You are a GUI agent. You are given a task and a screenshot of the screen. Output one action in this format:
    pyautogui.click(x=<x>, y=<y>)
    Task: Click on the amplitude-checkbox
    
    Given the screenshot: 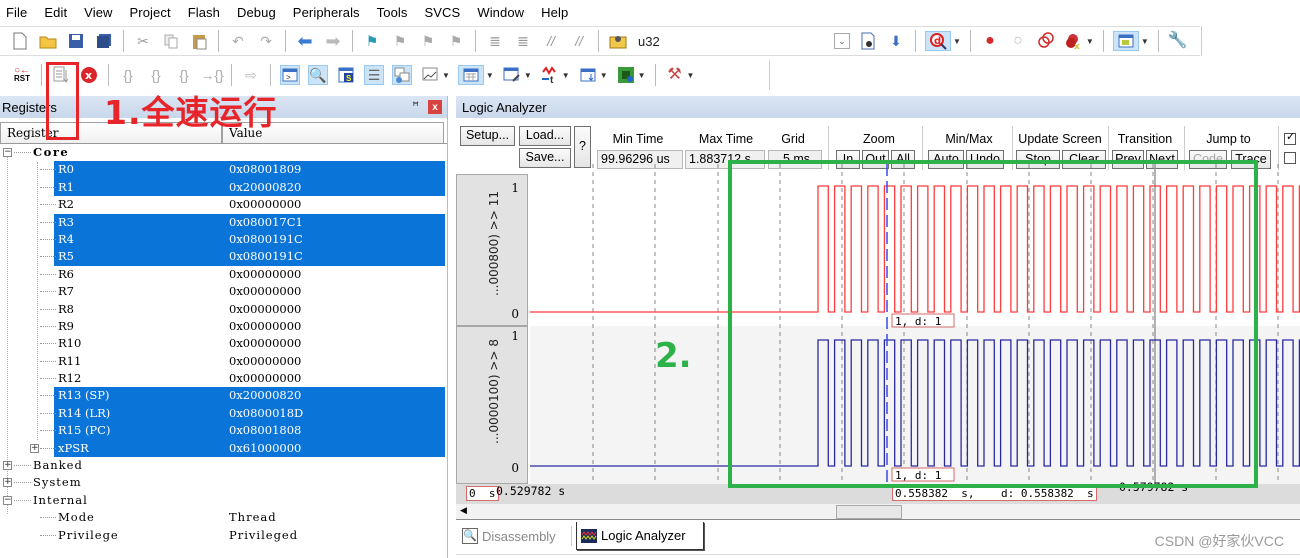 What is the action you would take?
    pyautogui.click(x=1290, y=158)
    